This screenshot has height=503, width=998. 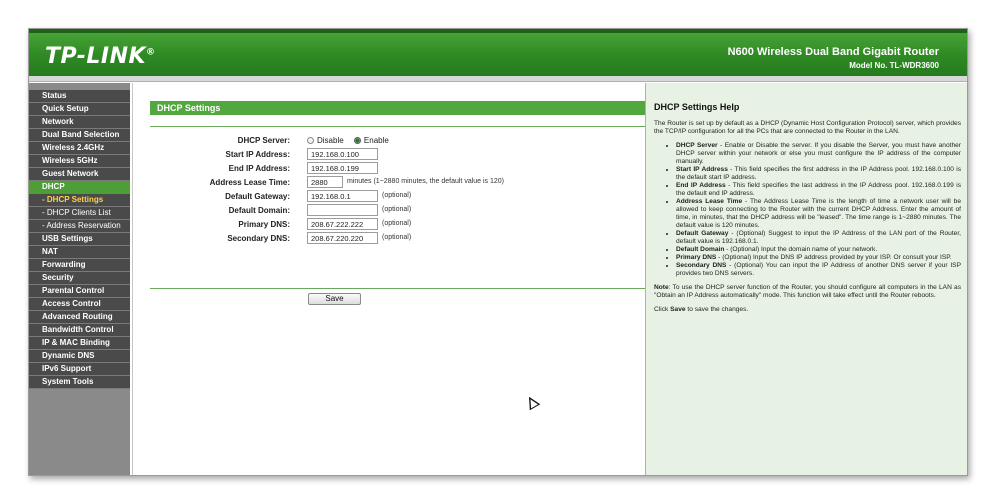 I want to click on sidebar-item-guest-network: Guest Network, so click(x=79, y=174).